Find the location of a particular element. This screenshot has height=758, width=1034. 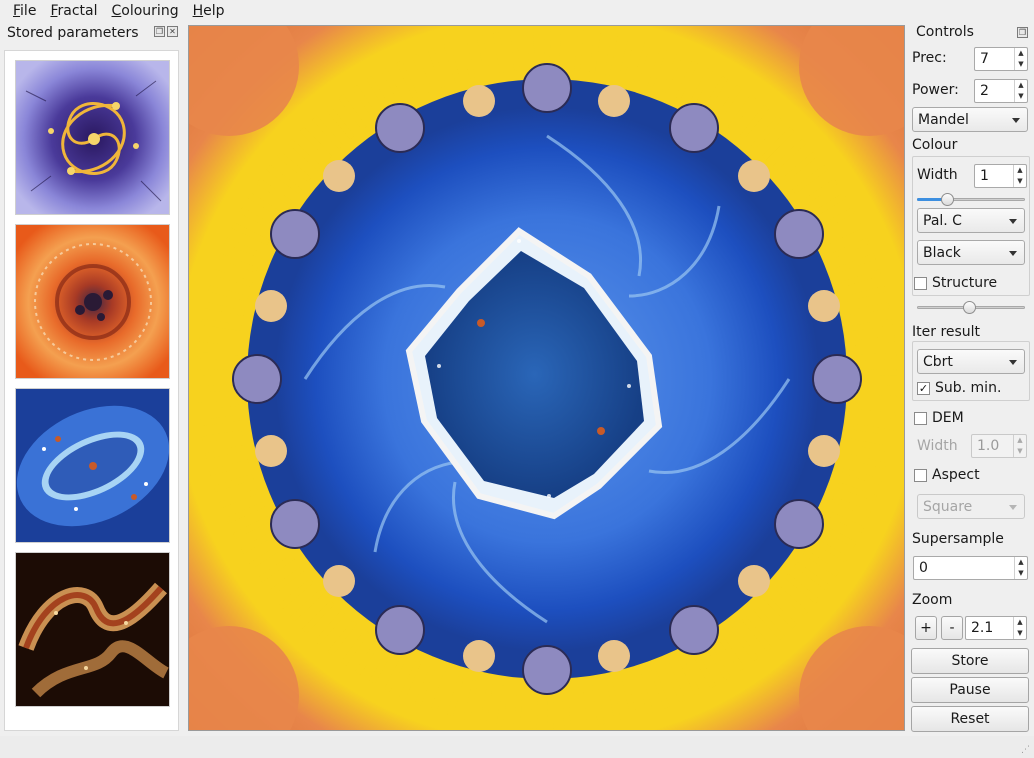

sub-min-checkbox-row: ✓ Sub. min. is located at coordinates (959, 388).